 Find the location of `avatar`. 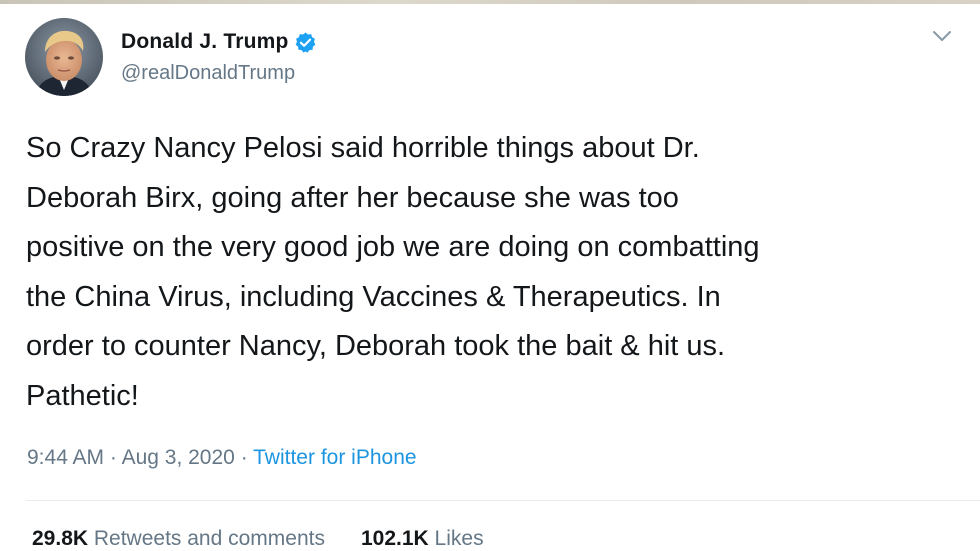

avatar is located at coordinates (64, 57).